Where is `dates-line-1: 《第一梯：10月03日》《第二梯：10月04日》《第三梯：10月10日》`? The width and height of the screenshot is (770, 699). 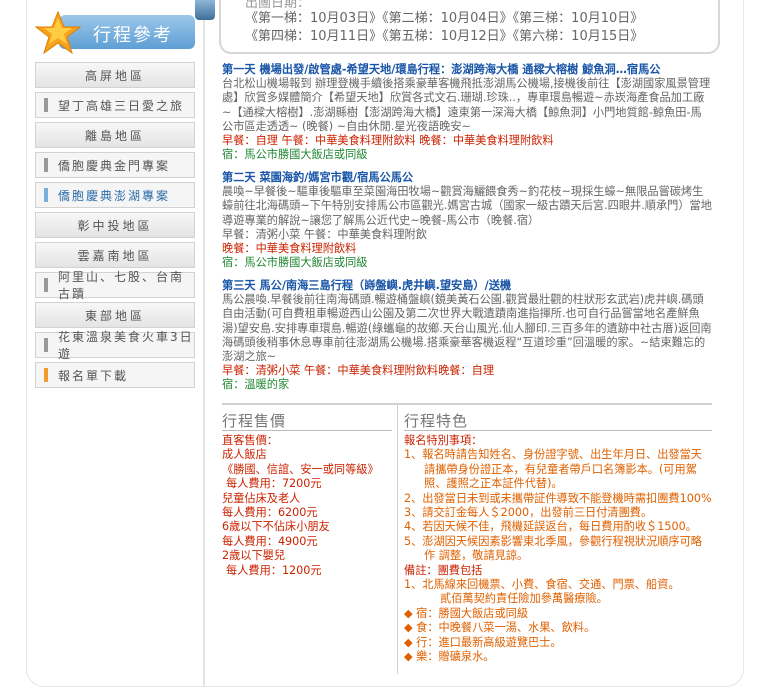 dates-line-1: 《第一梯：10月03日》《第二梯：10月04日》《第三梯：10月10日》 is located at coordinates (444, 18).